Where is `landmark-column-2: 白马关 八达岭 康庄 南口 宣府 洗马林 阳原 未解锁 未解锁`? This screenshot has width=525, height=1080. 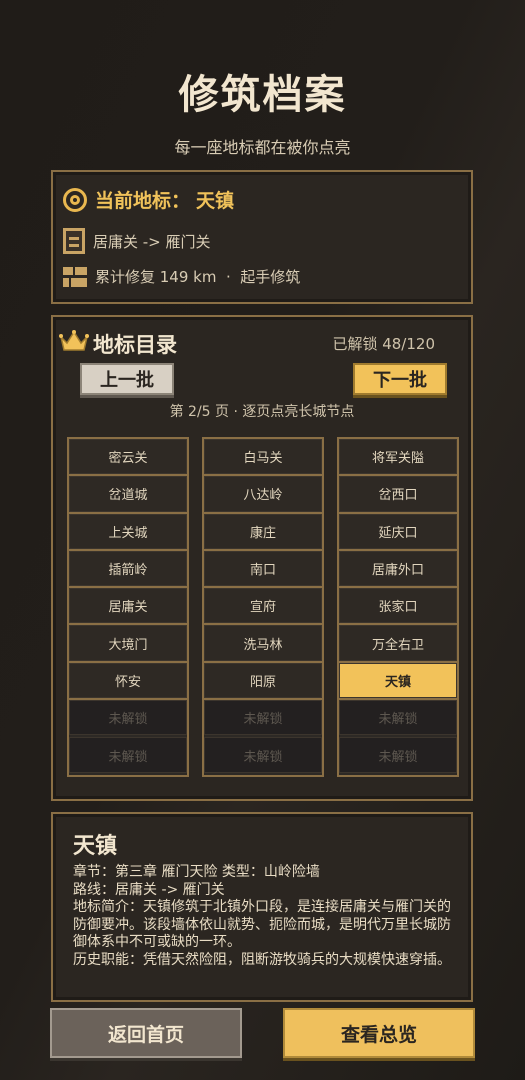
landmark-column-2: 白马关 八达岭 康庄 南口 宣府 洗马林 阳原 未解锁 未解锁 is located at coordinates (263, 607).